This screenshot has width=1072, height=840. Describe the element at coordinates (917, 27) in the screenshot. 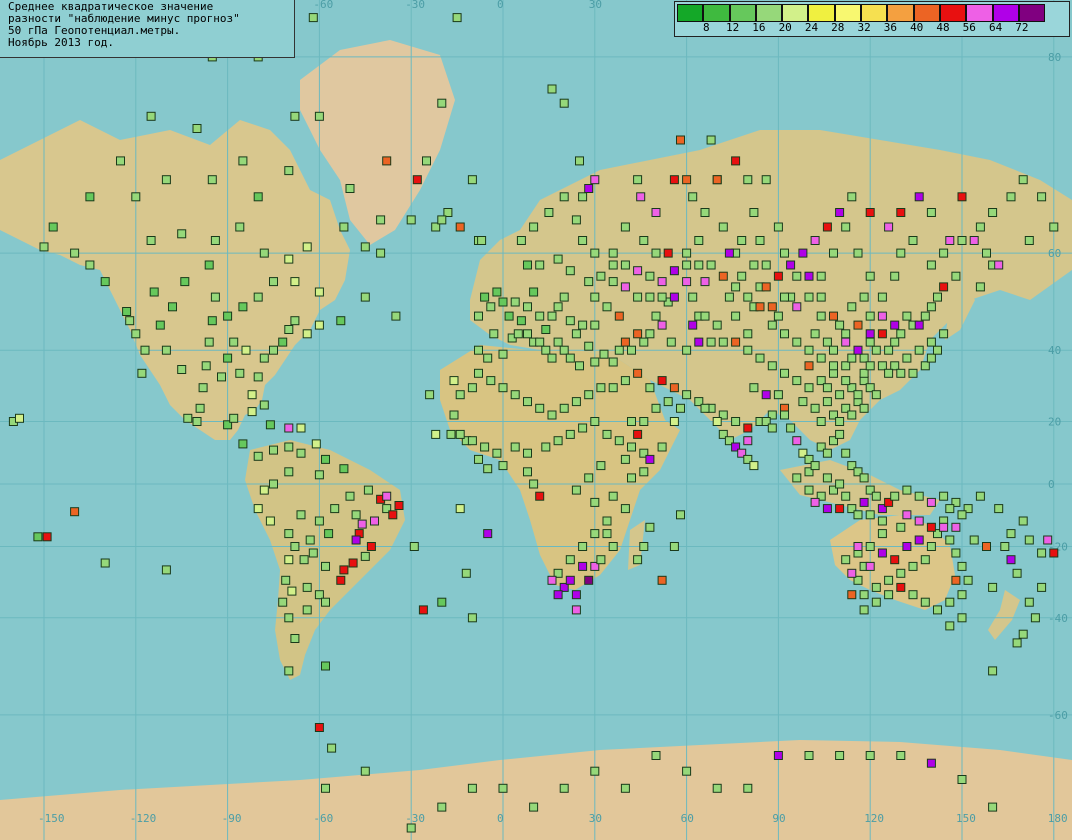

I see `legend-label: 40` at that location.